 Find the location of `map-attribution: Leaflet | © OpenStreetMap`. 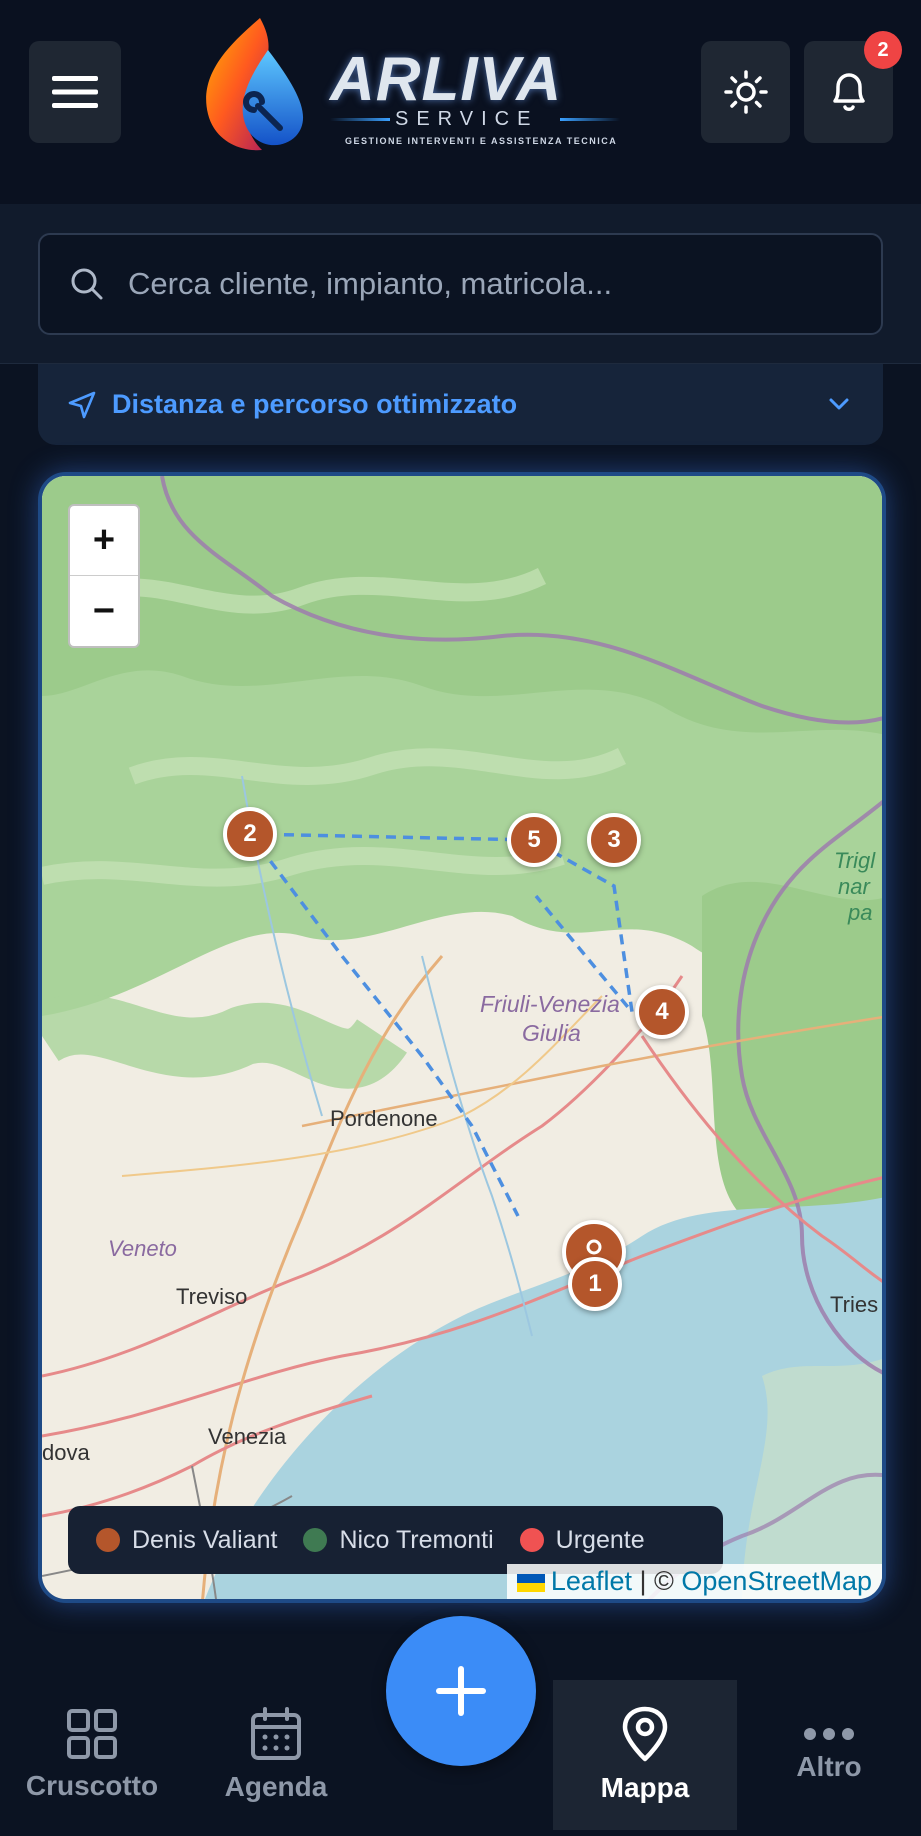

map-attribution: Leaflet | © OpenStreetMap is located at coordinates (694, 1581).